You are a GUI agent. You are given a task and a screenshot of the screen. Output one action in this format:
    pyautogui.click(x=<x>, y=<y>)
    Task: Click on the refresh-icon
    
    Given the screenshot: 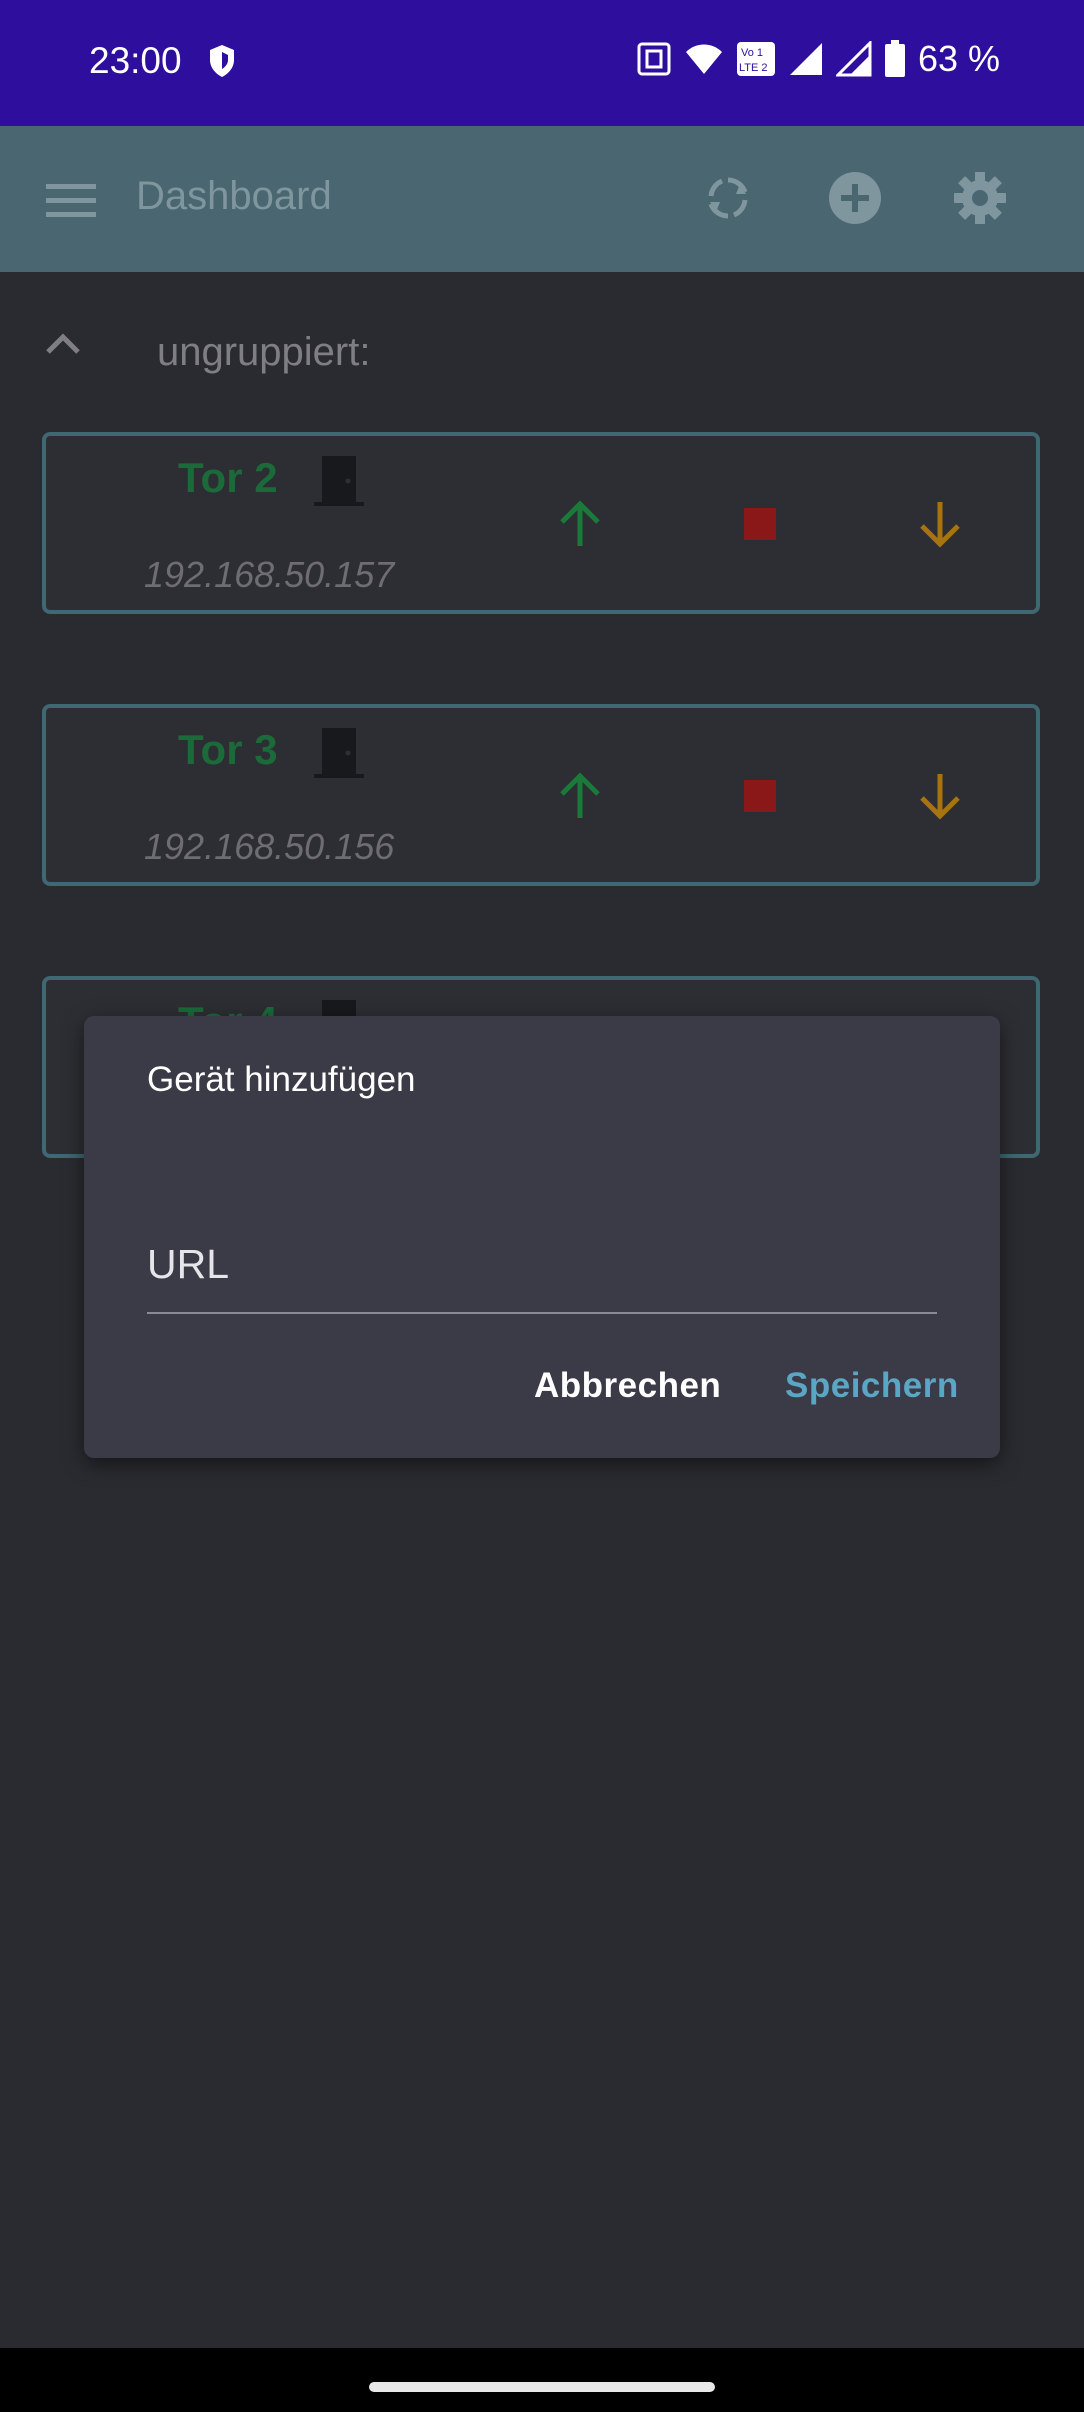 What is the action you would take?
    pyautogui.click(x=728, y=198)
    